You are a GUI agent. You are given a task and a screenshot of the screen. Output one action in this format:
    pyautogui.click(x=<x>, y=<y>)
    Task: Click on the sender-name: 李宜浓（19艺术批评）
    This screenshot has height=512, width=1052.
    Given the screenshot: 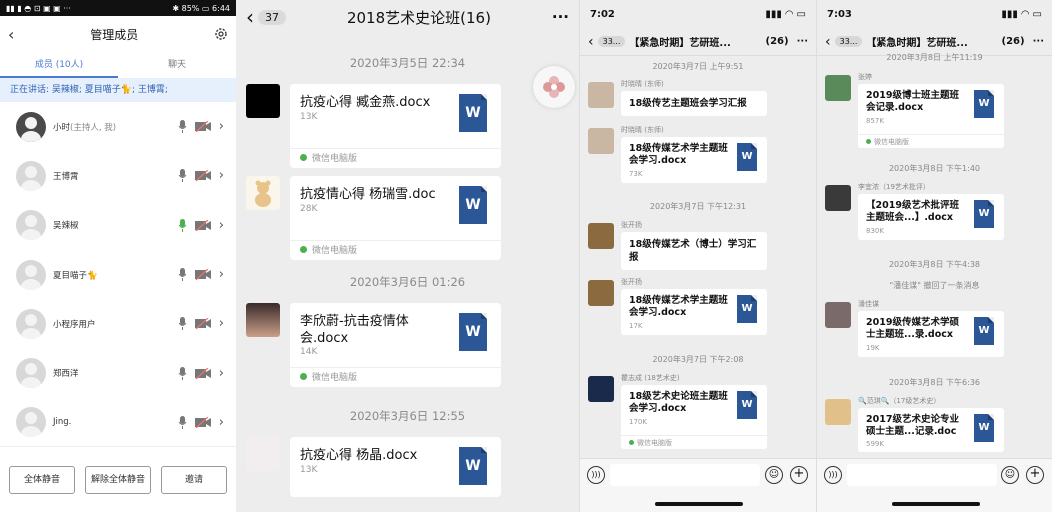 What is the action you would take?
    pyautogui.click(x=894, y=187)
    